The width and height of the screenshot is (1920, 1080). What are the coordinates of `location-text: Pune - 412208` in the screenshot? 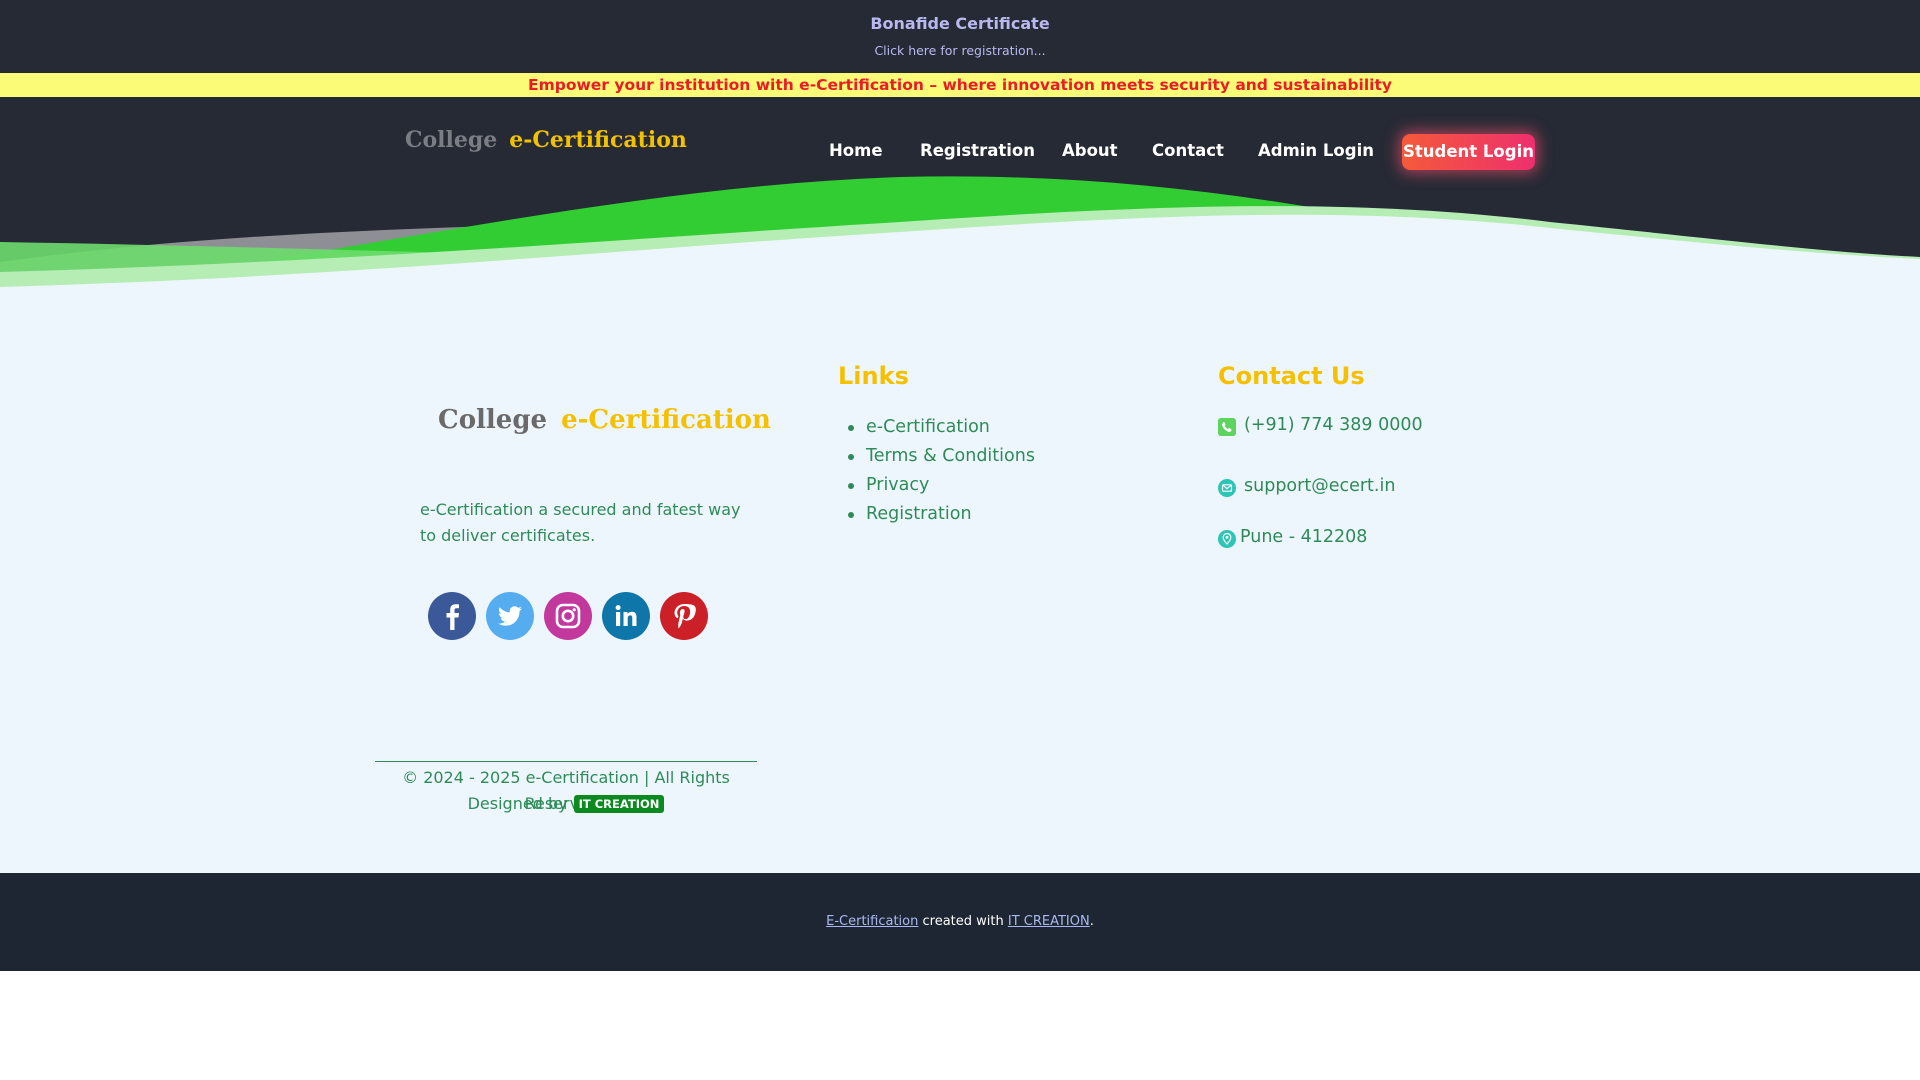 It's located at (1304, 537).